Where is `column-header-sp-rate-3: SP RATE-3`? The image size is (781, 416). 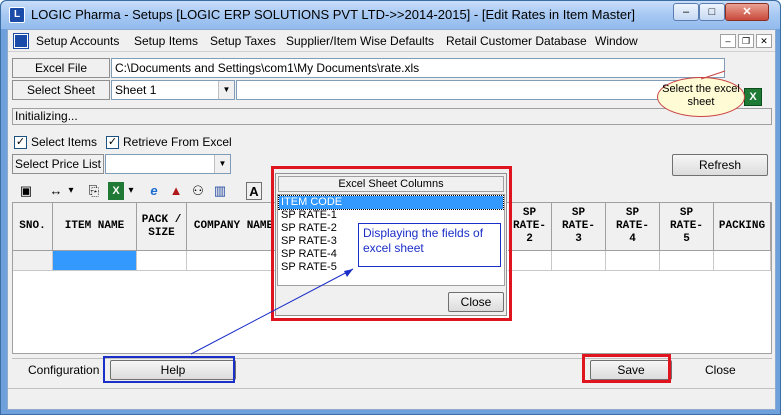 column-header-sp-rate-3: SP RATE-3 is located at coordinates (579, 227).